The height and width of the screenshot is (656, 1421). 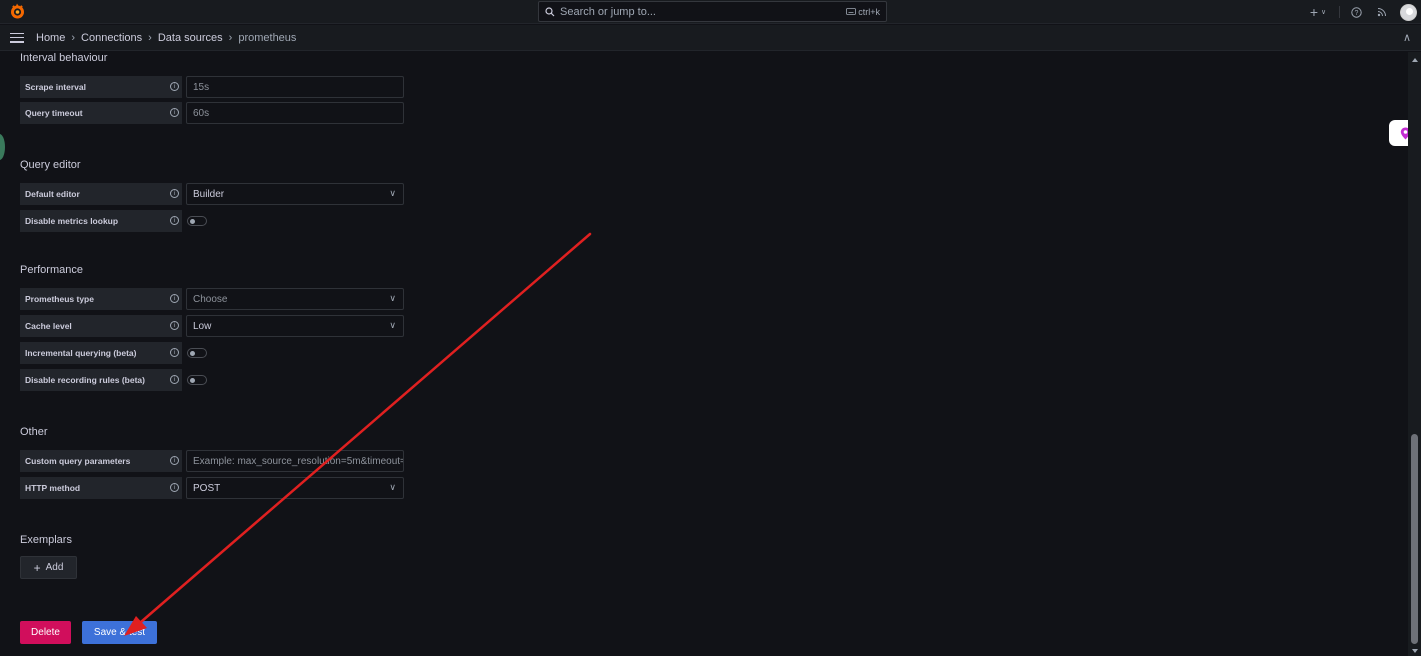 What do you see at coordinates (197, 353) in the screenshot?
I see `incremental-querying-toggle` at bounding box center [197, 353].